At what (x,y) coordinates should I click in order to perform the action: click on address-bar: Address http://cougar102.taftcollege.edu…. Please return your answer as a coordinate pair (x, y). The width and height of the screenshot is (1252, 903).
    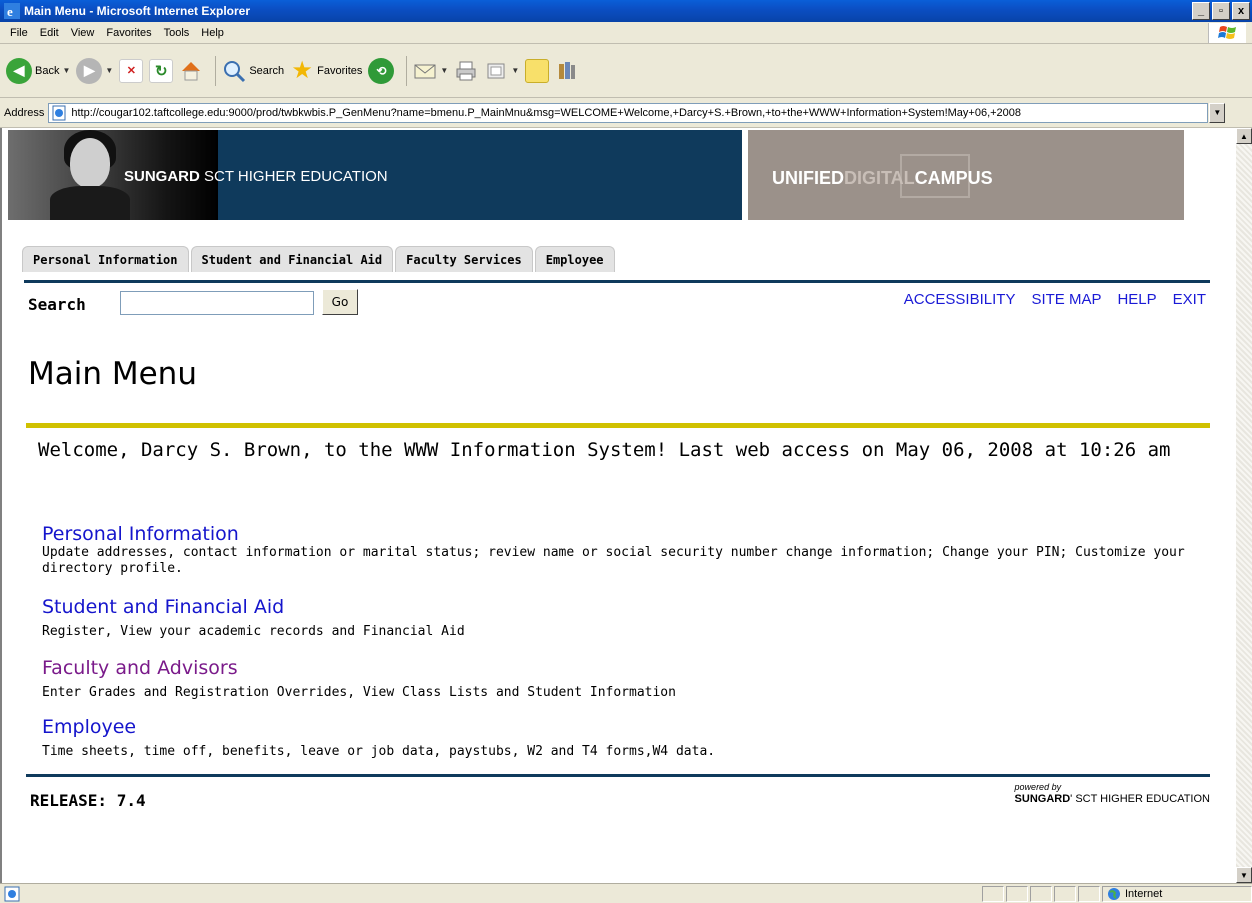
    Looking at the image, I should click on (626, 113).